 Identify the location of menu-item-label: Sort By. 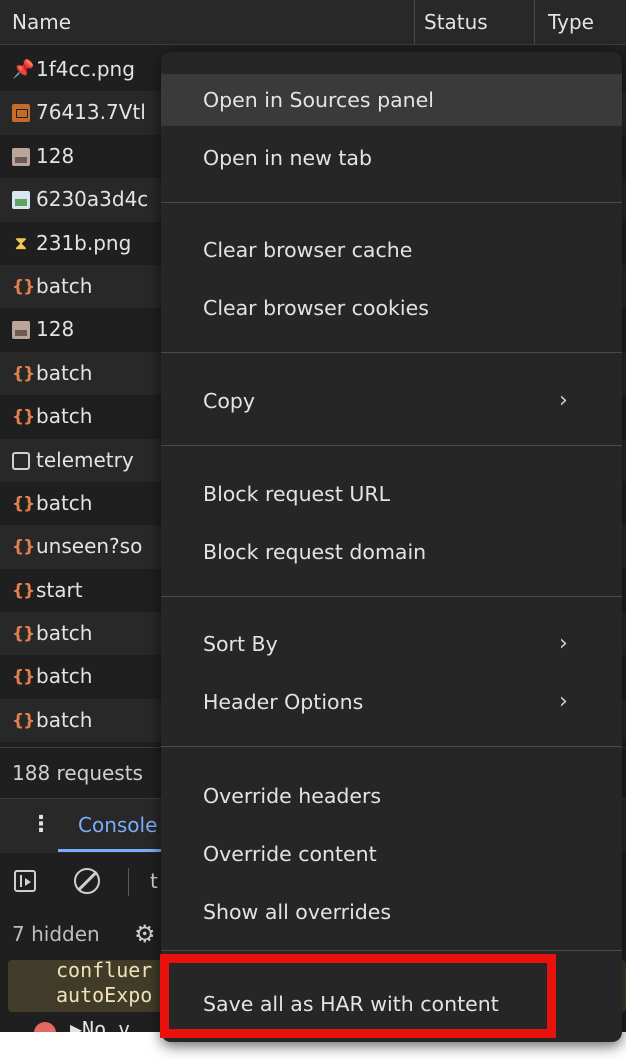
(240, 644).